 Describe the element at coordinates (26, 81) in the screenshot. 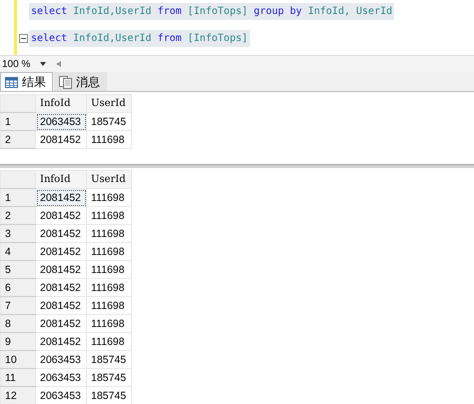

I see `tab: 结果` at that location.